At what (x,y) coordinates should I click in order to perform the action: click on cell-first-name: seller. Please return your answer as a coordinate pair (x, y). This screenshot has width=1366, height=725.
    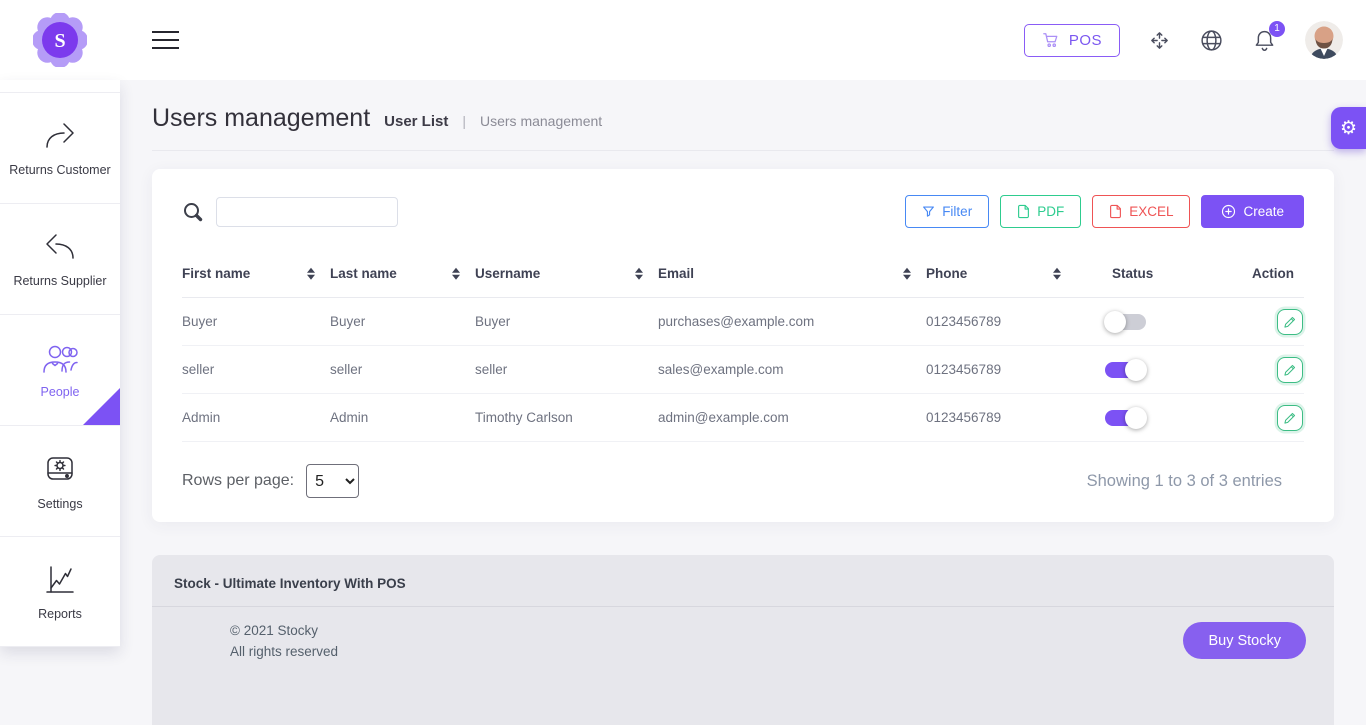
    Looking at the image, I should click on (256, 369).